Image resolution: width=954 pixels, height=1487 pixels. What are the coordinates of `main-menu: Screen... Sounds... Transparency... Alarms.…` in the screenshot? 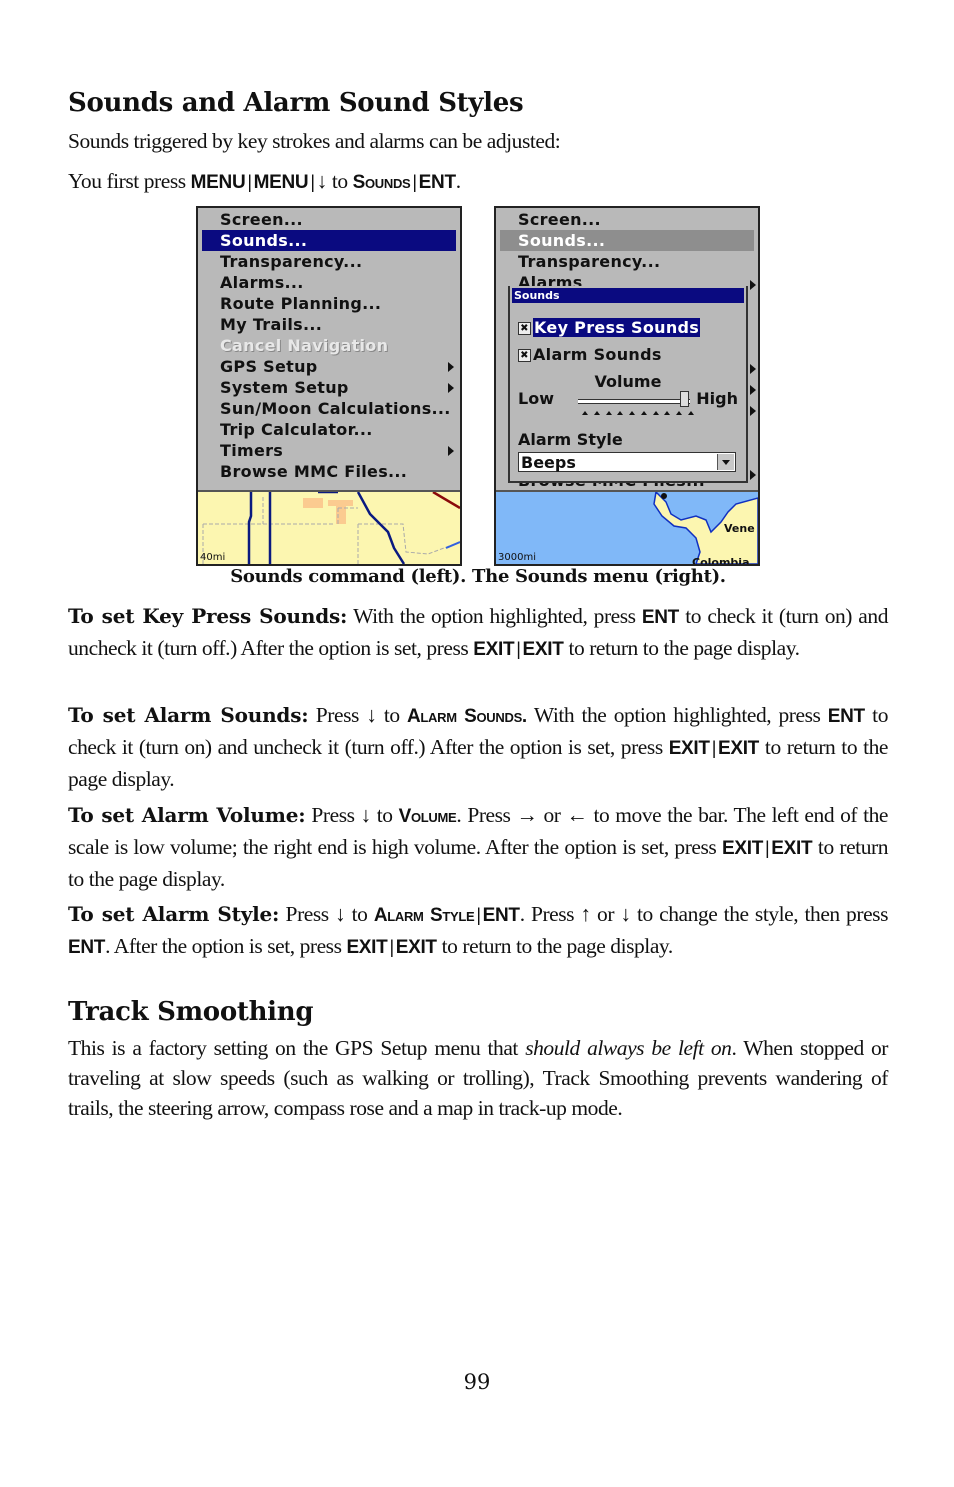 It's located at (329, 350).